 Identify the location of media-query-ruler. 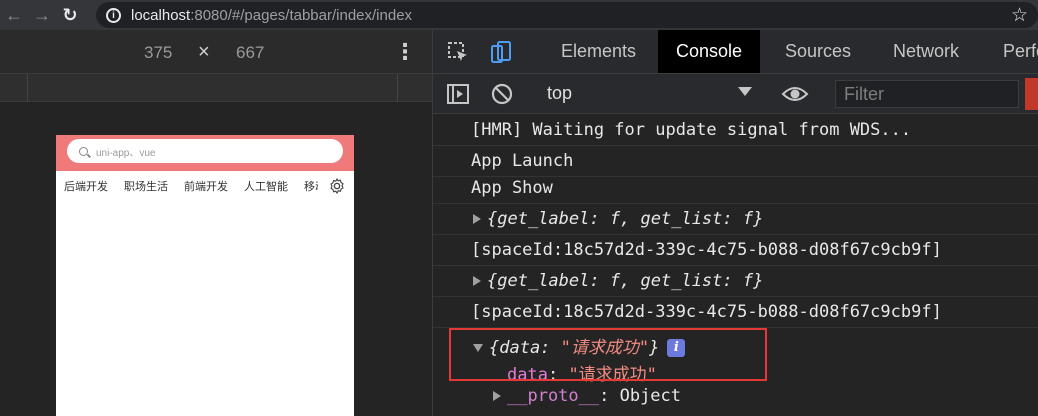
(216, 88).